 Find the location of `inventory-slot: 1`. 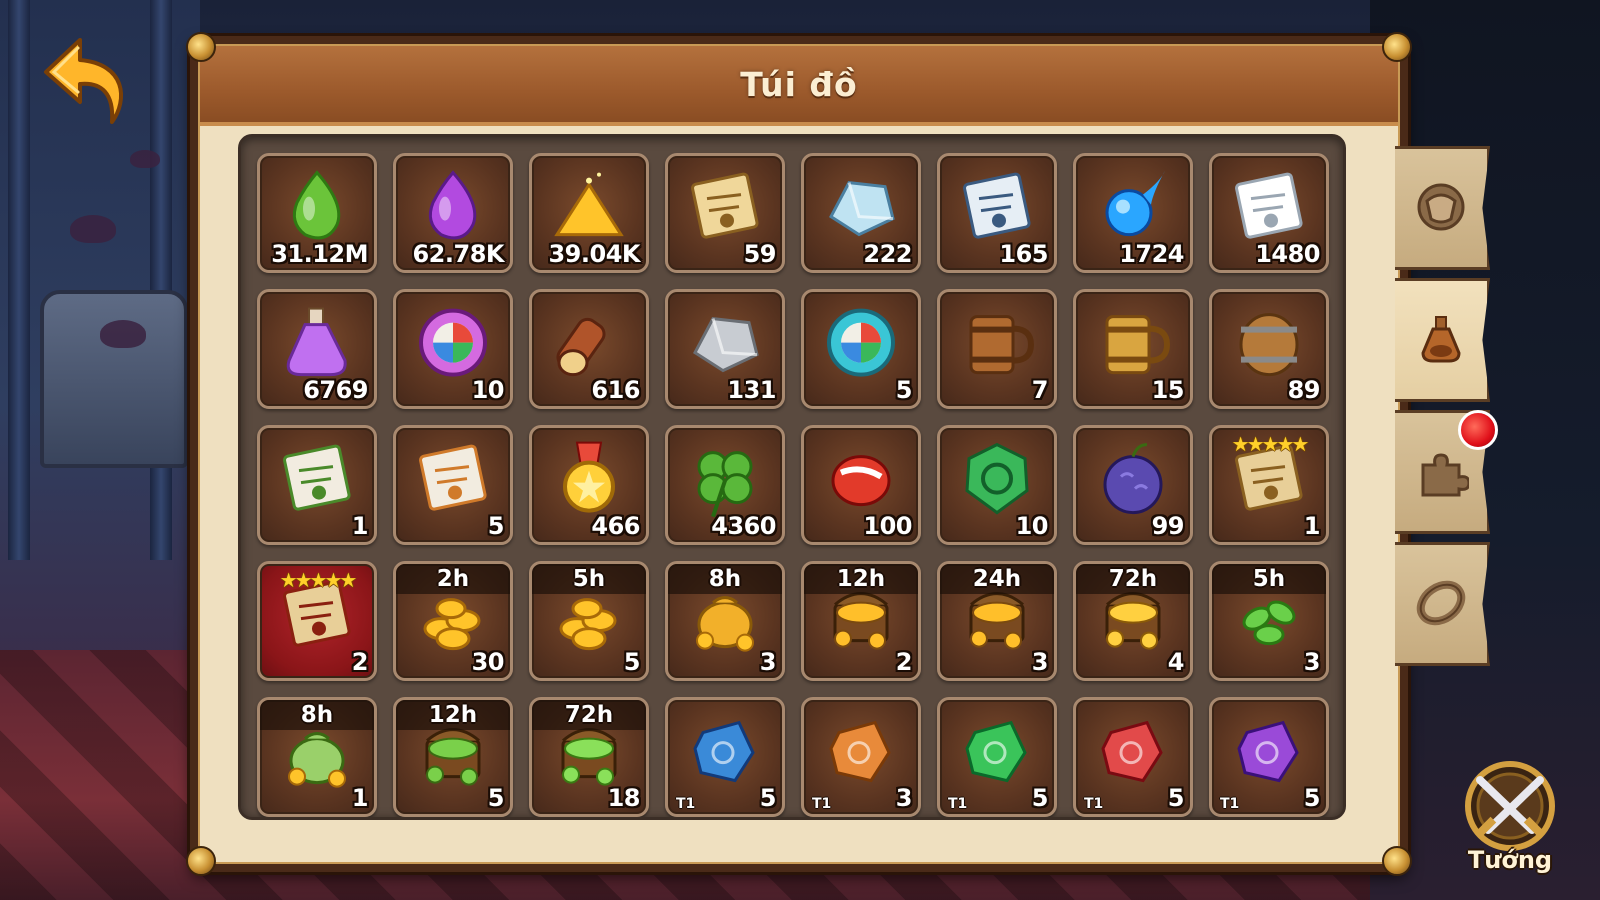

inventory-slot: 1 is located at coordinates (317, 485).